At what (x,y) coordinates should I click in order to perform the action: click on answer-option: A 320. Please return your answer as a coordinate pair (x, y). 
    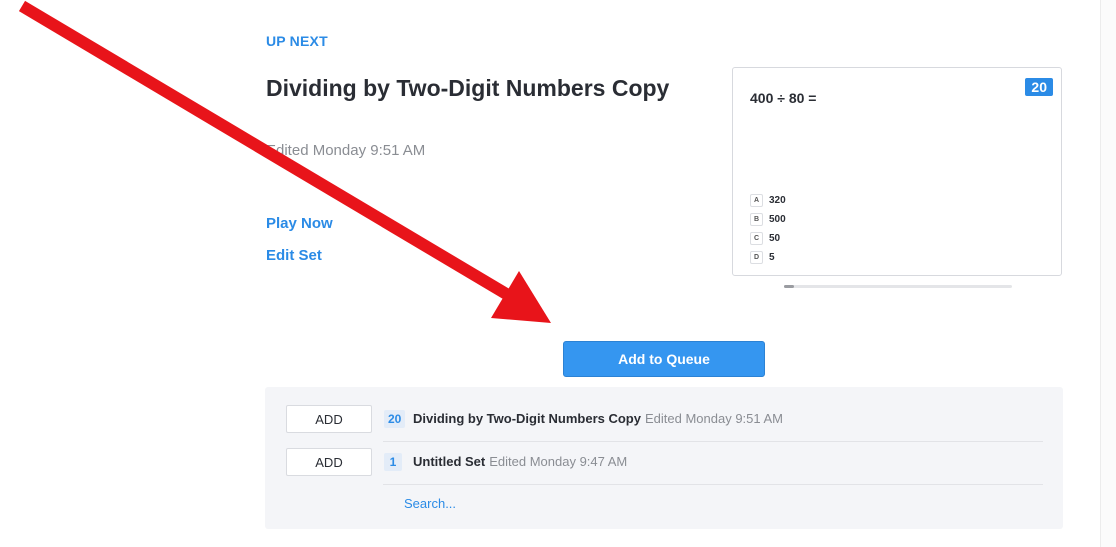
    Looking at the image, I should click on (768, 200).